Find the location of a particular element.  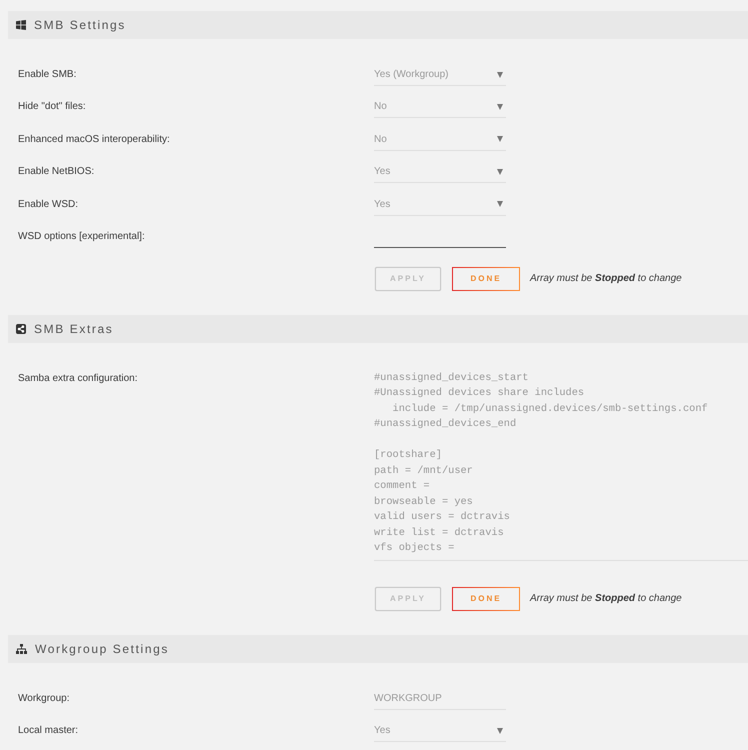

text-input: WORKGROUP is located at coordinates (440, 699).